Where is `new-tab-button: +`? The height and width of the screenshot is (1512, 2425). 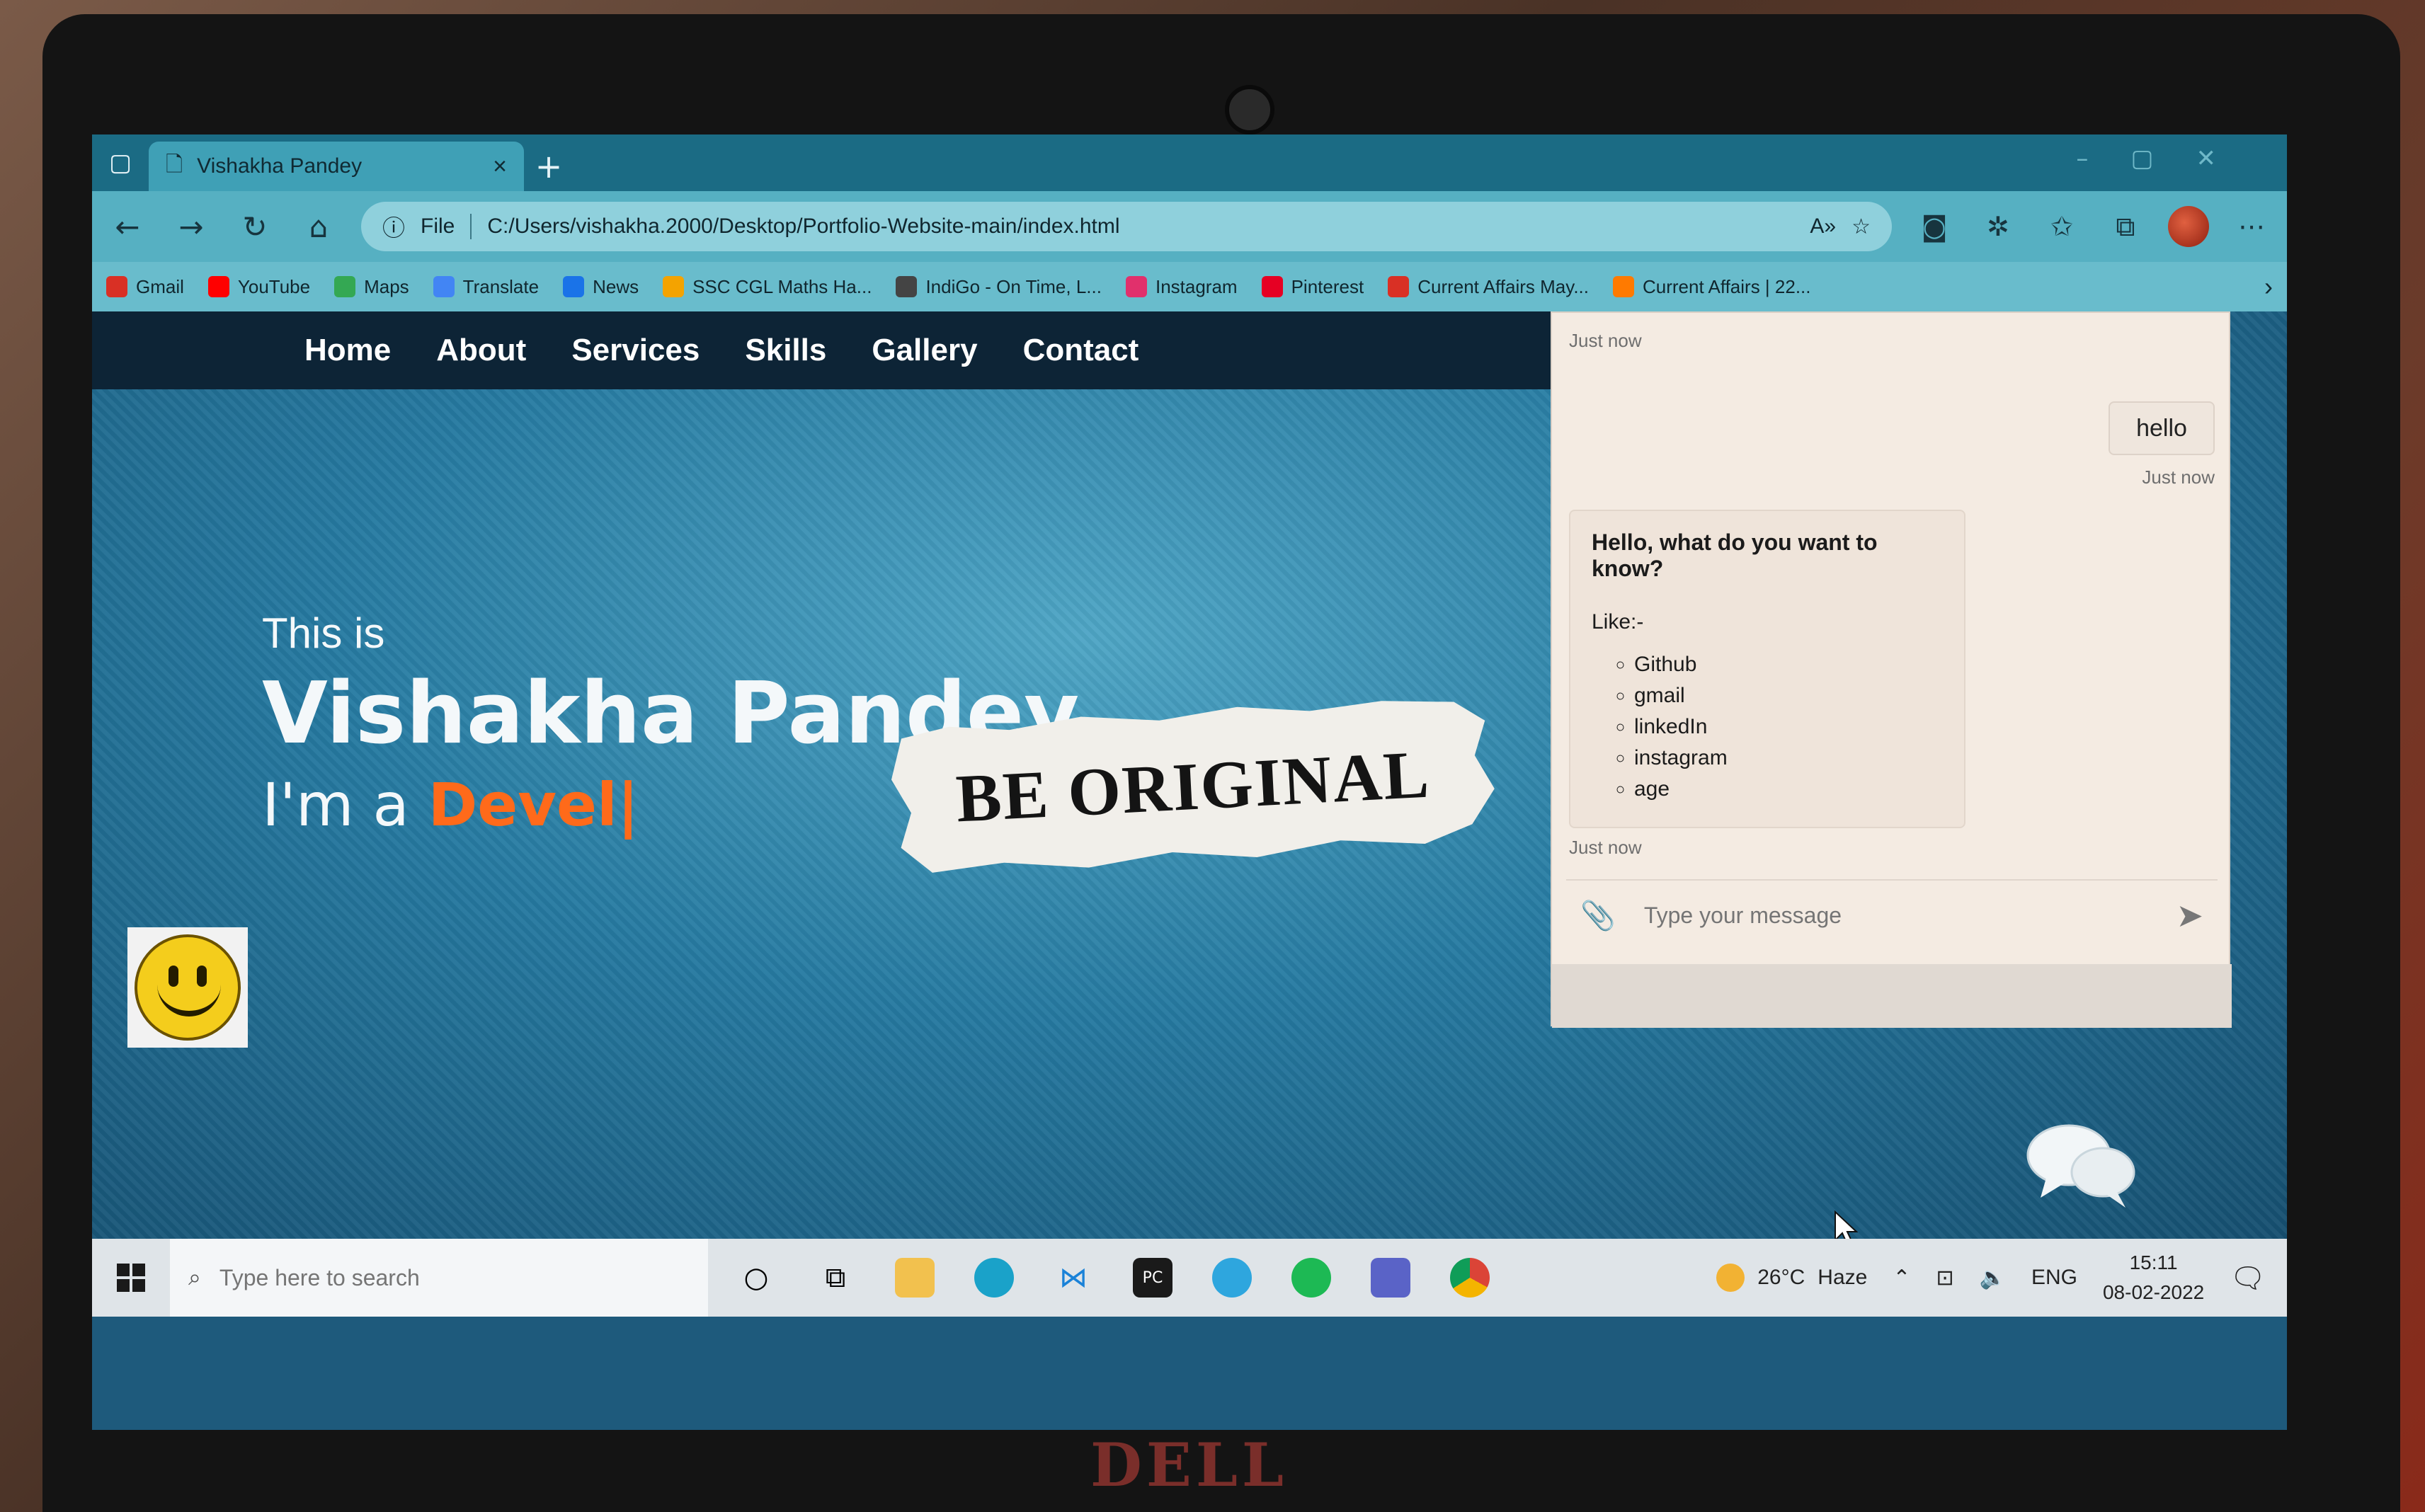 new-tab-button: + is located at coordinates (549, 166).